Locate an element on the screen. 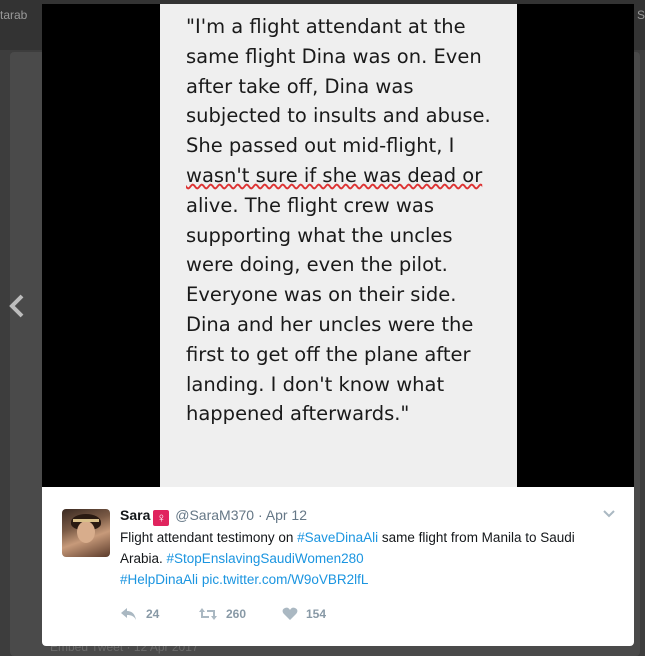 The width and height of the screenshot is (645, 656). chevron-left-icon is located at coordinates (16, 306).